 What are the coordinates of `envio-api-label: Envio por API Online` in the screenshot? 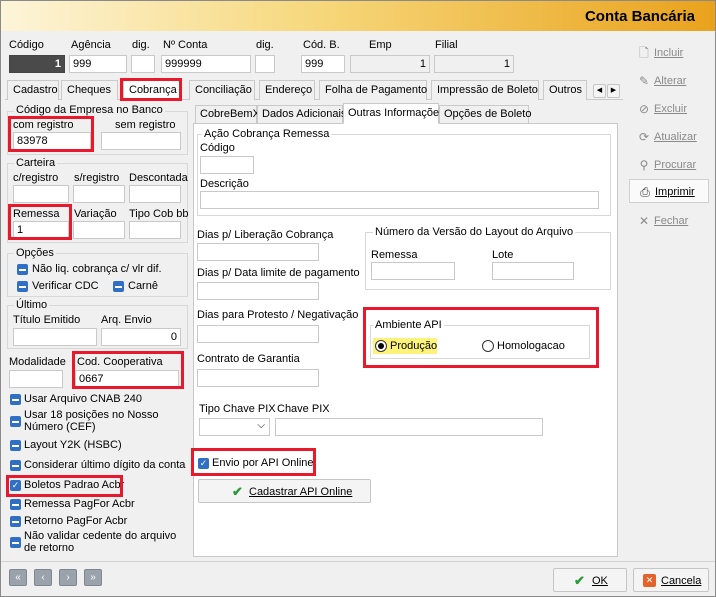 It's located at (263, 463).